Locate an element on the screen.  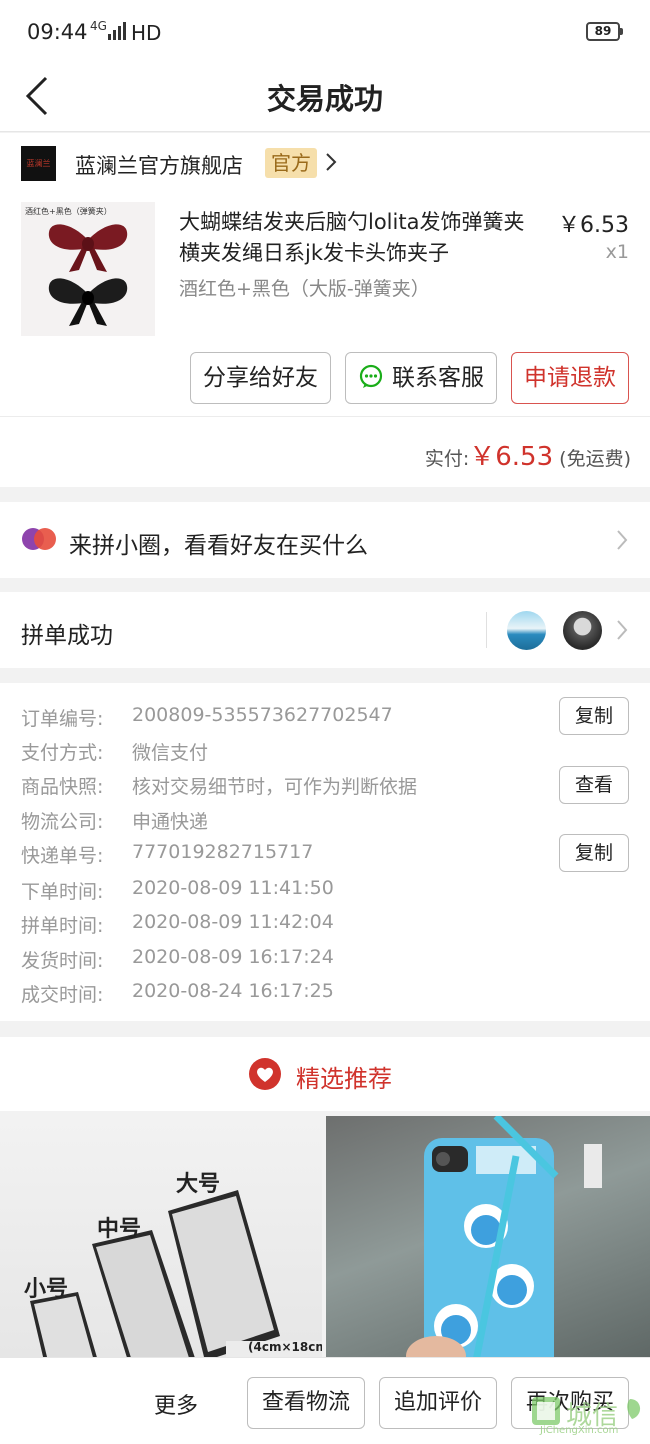
watermark: 城信 JiChengXin.com is located at coordinates (589, 1415).